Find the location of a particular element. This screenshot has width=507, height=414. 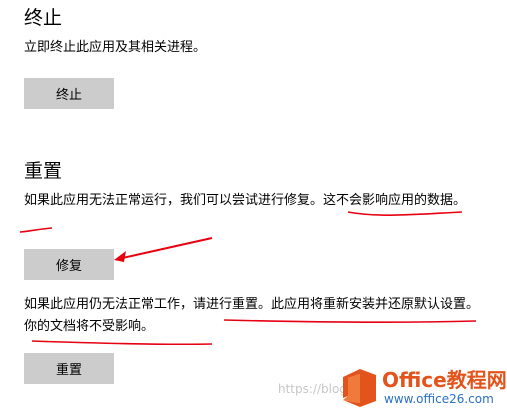

office-logo-icon is located at coordinates (359, 388).